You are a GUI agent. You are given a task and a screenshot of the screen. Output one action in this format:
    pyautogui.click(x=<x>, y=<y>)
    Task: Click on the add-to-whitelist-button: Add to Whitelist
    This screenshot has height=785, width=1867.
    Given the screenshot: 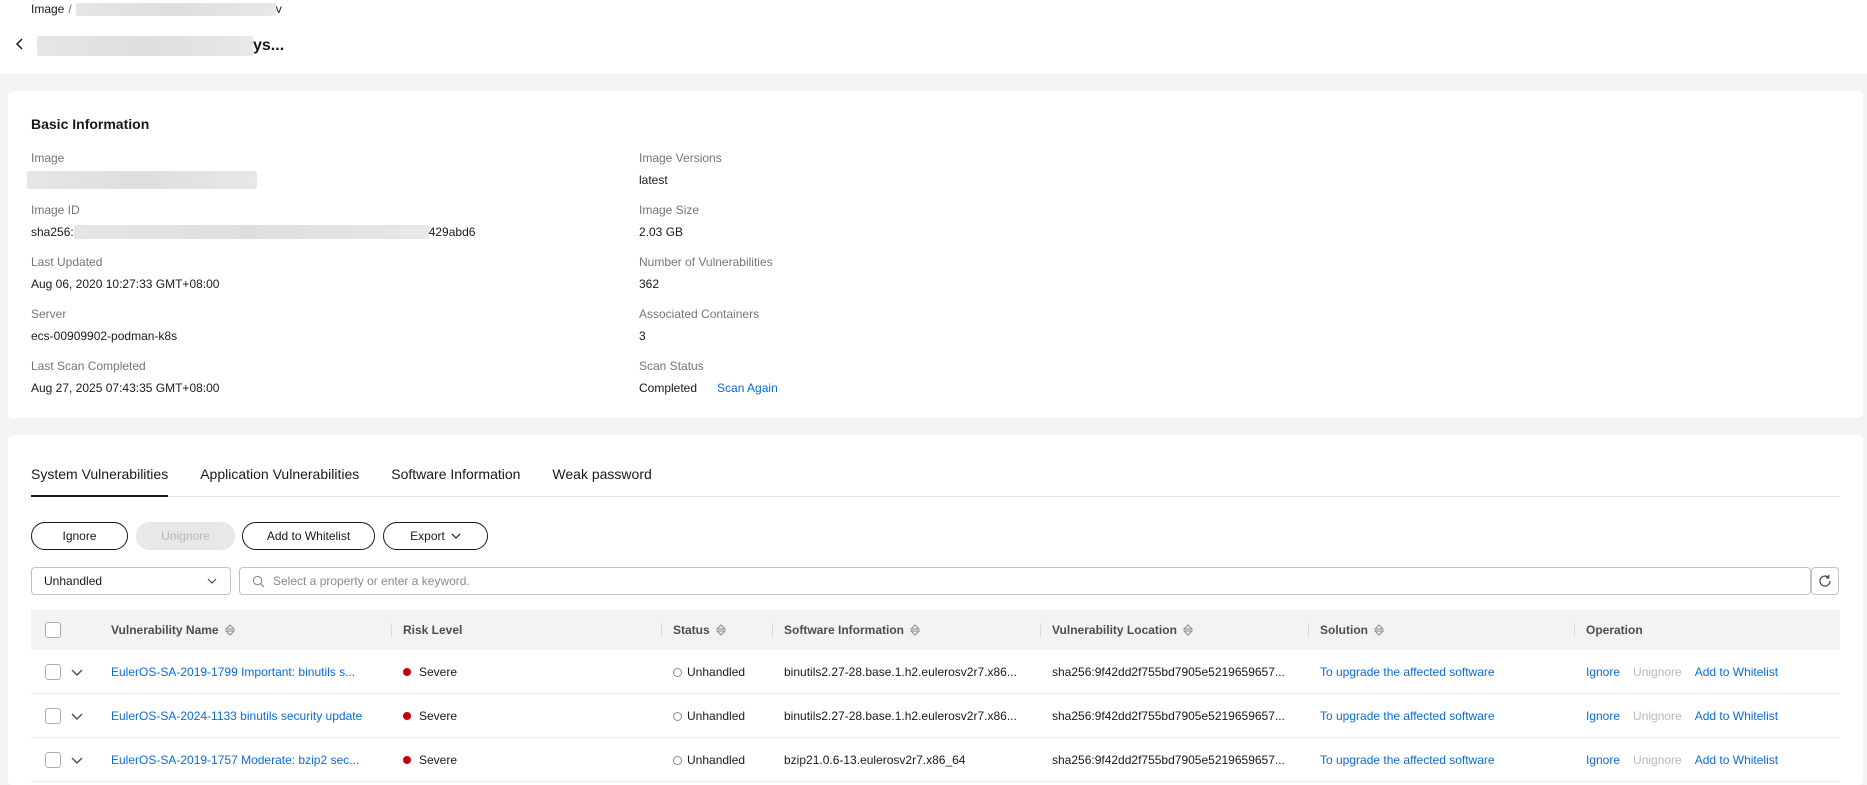 What is the action you would take?
    pyautogui.click(x=308, y=536)
    